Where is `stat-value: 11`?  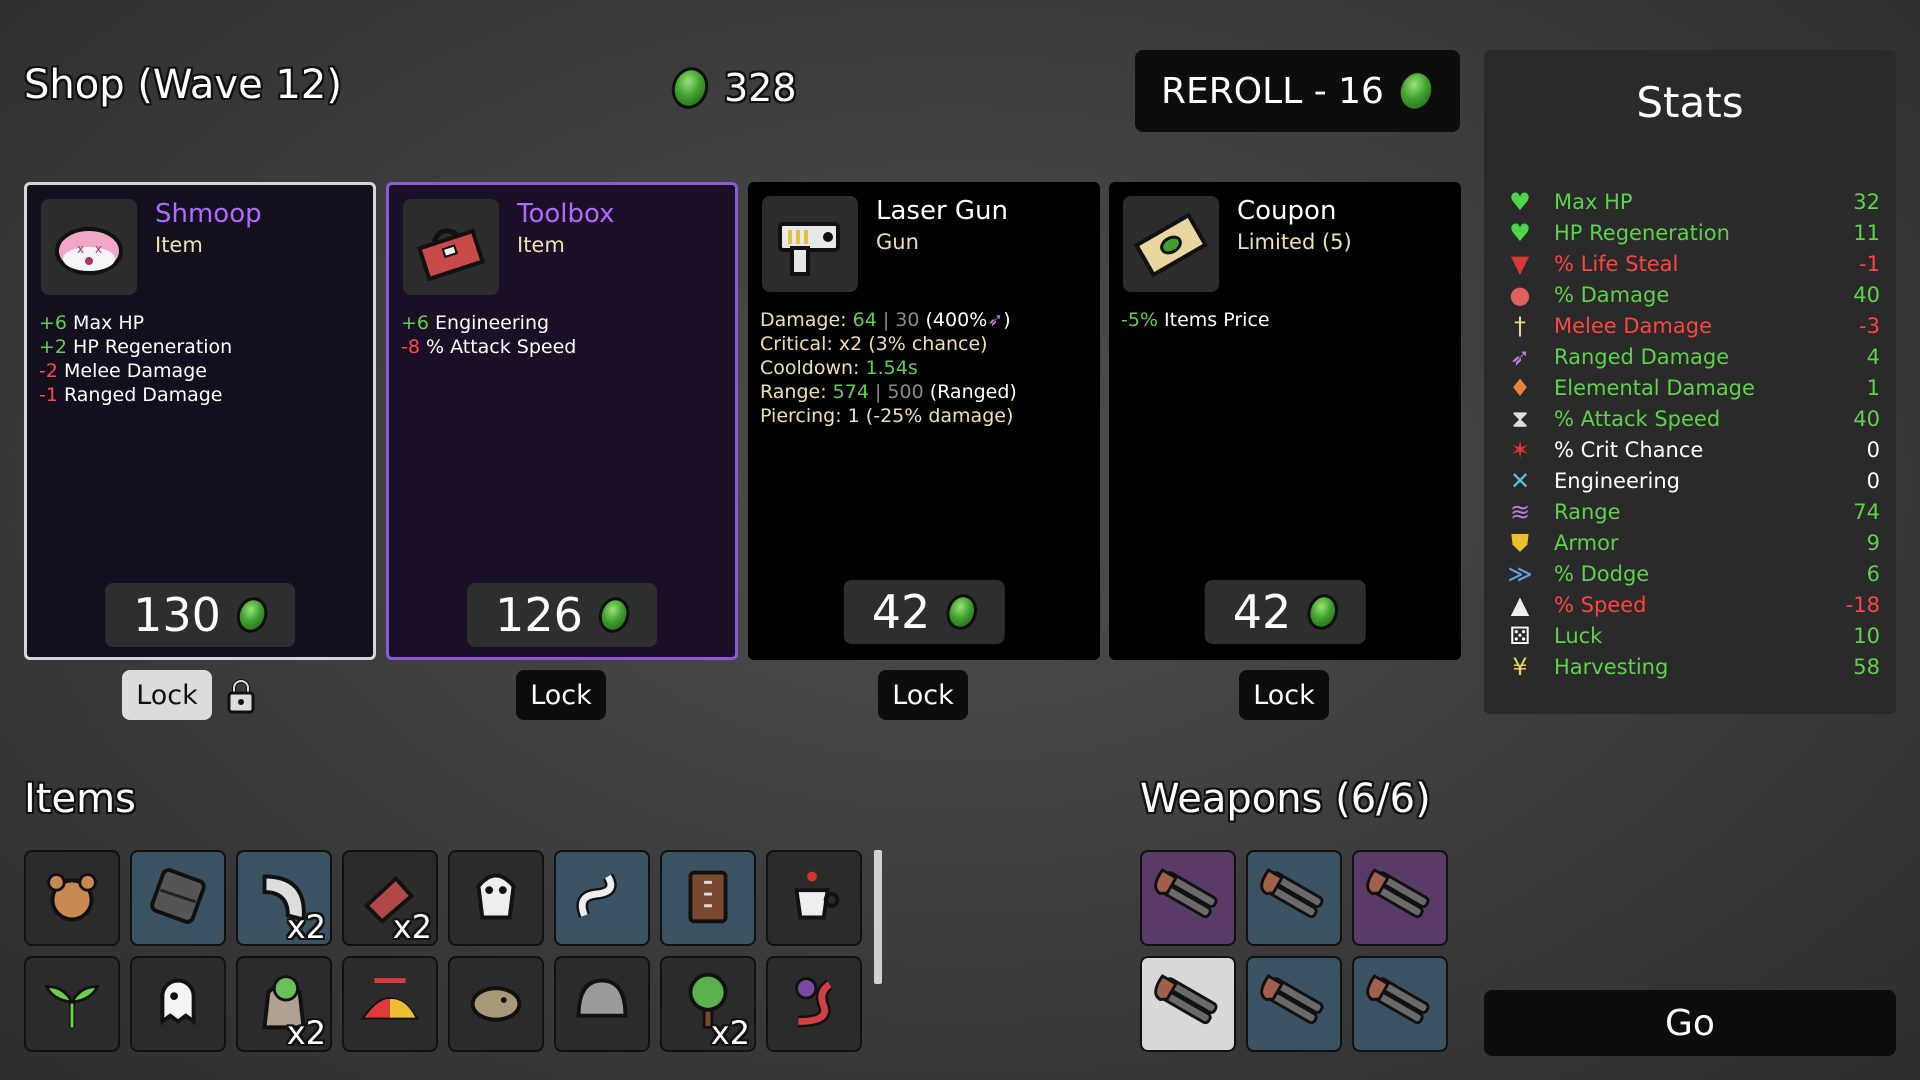
stat-value: 11 is located at coordinates (1866, 232).